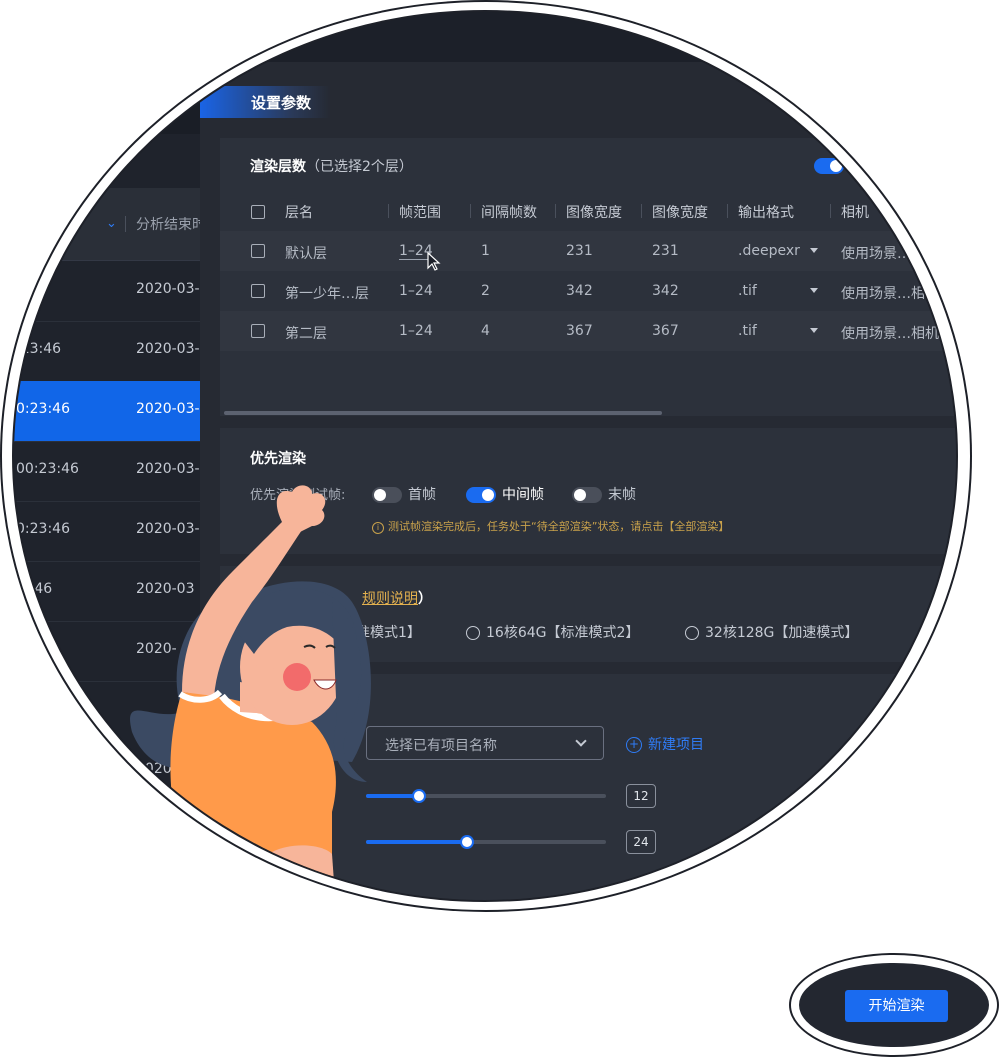  I want to click on mode-option-2: 16核64G【标准模式2】, so click(552, 632).